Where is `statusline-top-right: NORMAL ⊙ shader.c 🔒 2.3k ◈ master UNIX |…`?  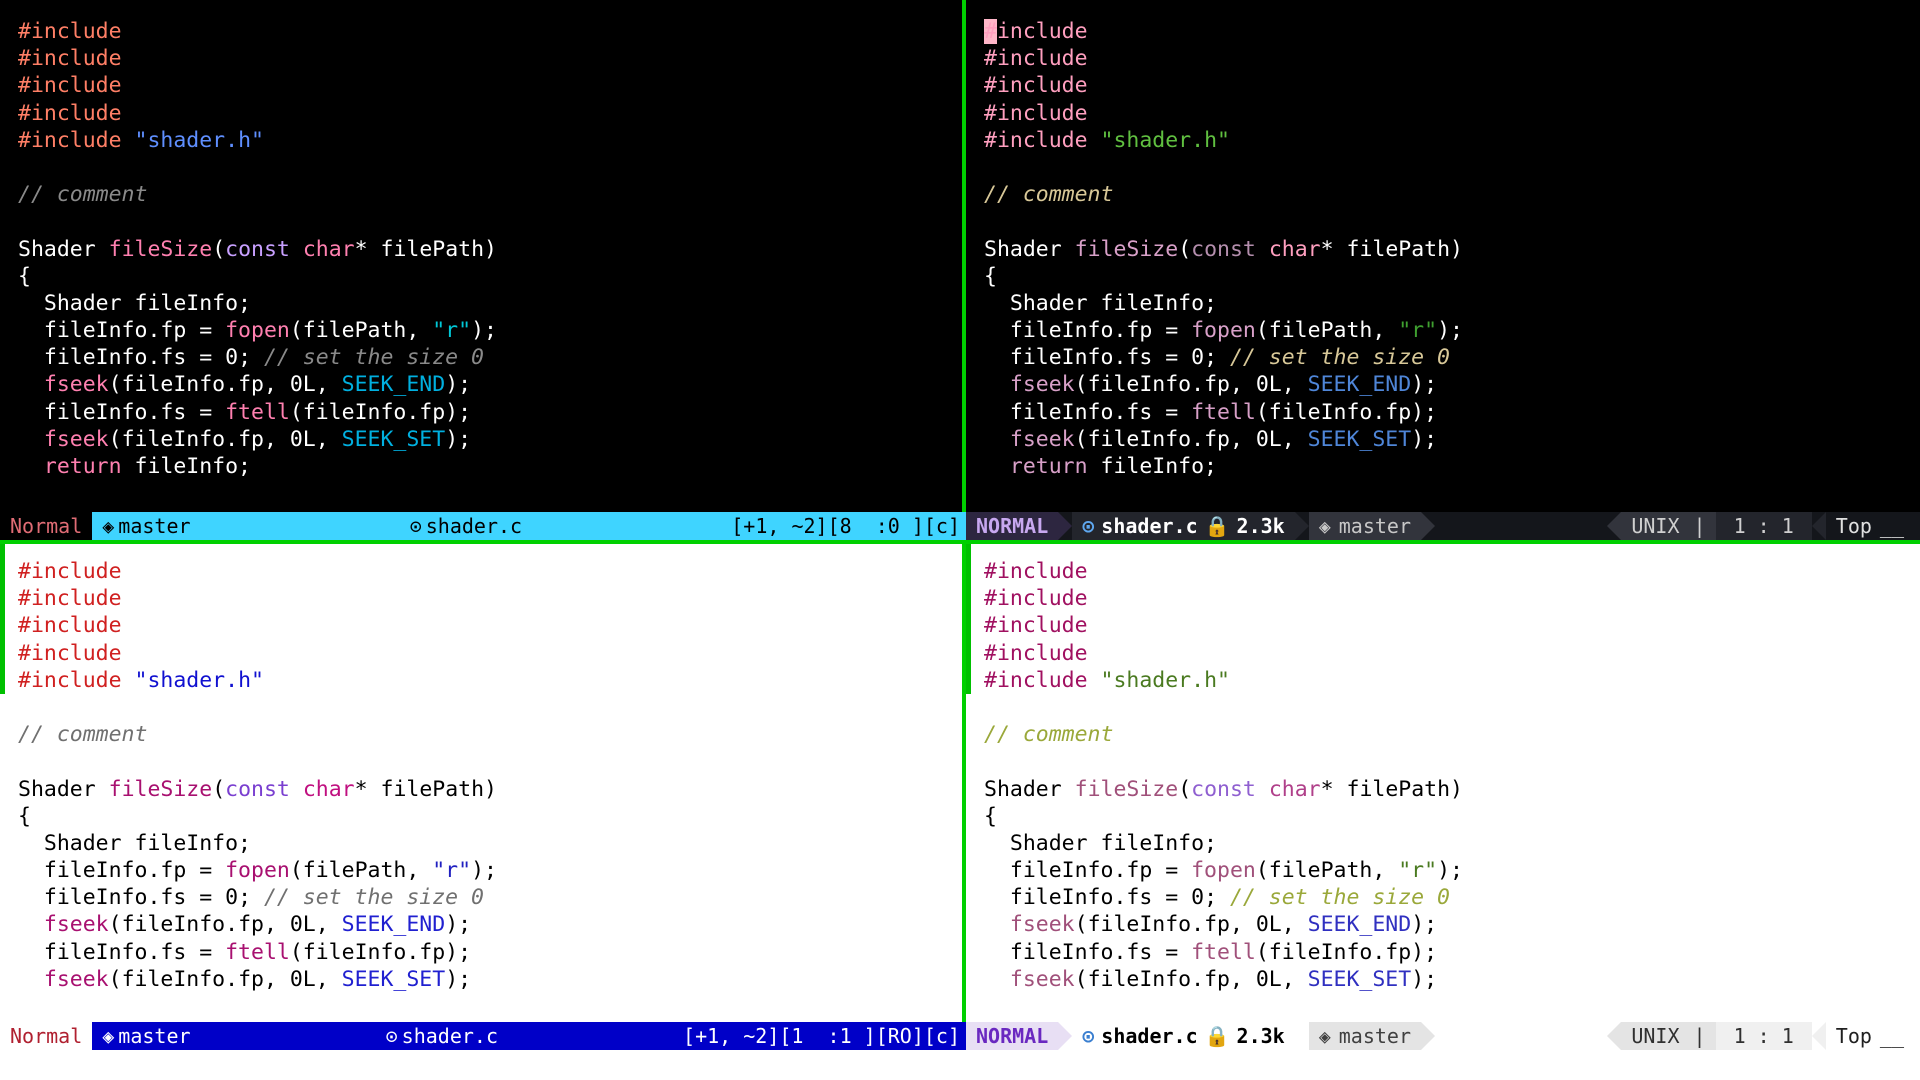 statusline-top-right: NORMAL ⊙ shader.c 🔒 2.3k ◈ master UNIX |… is located at coordinates (1443, 526).